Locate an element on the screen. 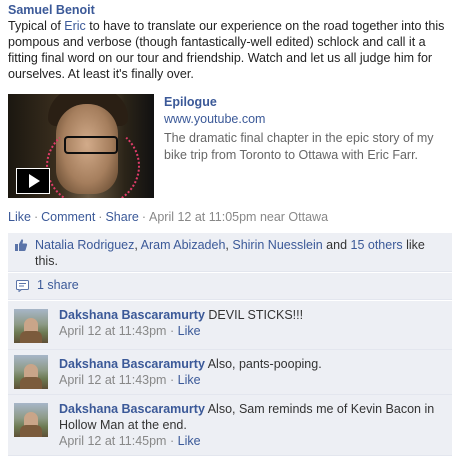 Image resolution: width=459 pixels, height=457 pixels. thumbs-up-icon is located at coordinates (21, 245).